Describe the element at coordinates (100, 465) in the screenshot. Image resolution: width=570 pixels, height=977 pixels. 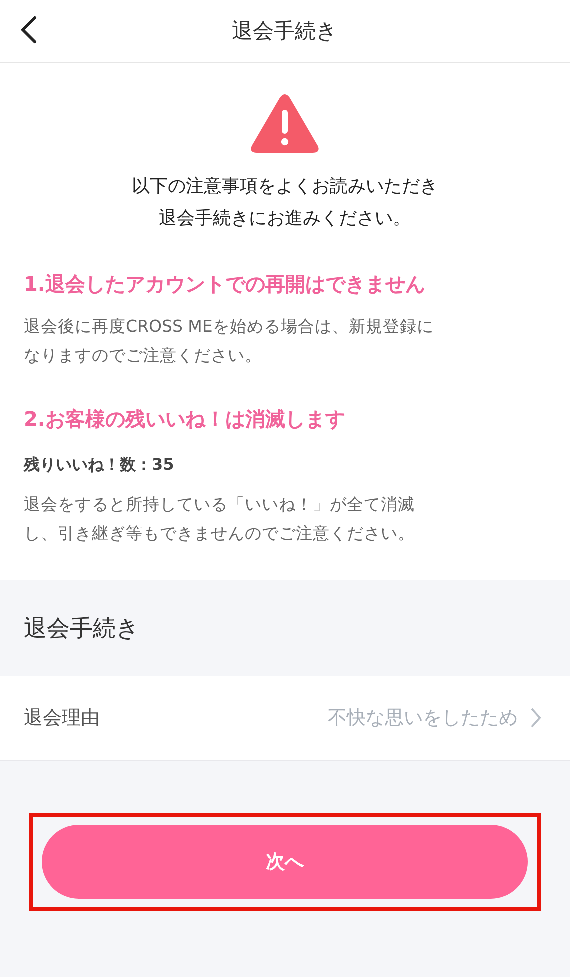
I see `remaining-likes-count: 残りいいね！数：35` at that location.